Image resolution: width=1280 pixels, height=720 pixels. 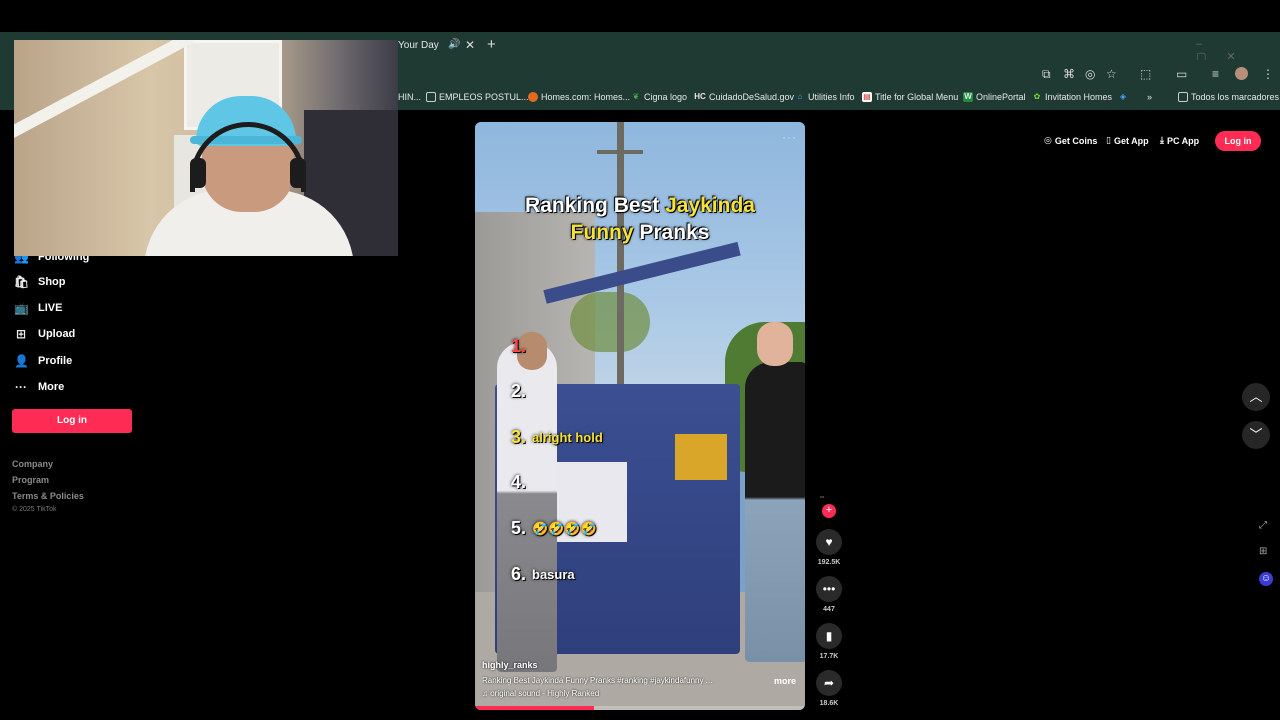 I want to click on video-sound: ♫ original sound - Highly Ranked, so click(x=540, y=693).